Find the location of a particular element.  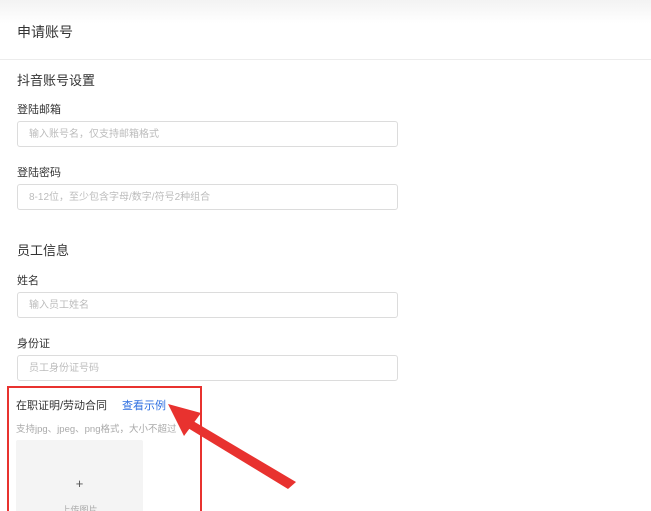

annotation-arrow-icon is located at coordinates (232, 446).